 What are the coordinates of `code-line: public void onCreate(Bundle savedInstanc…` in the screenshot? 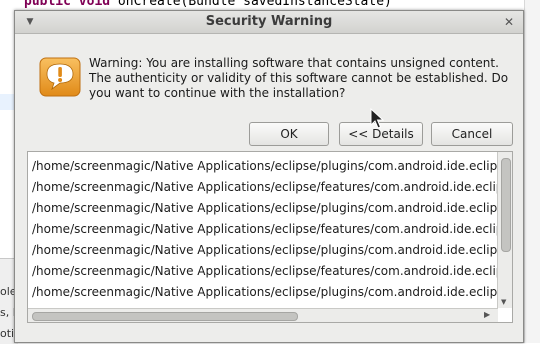 It's located at (208, 4).